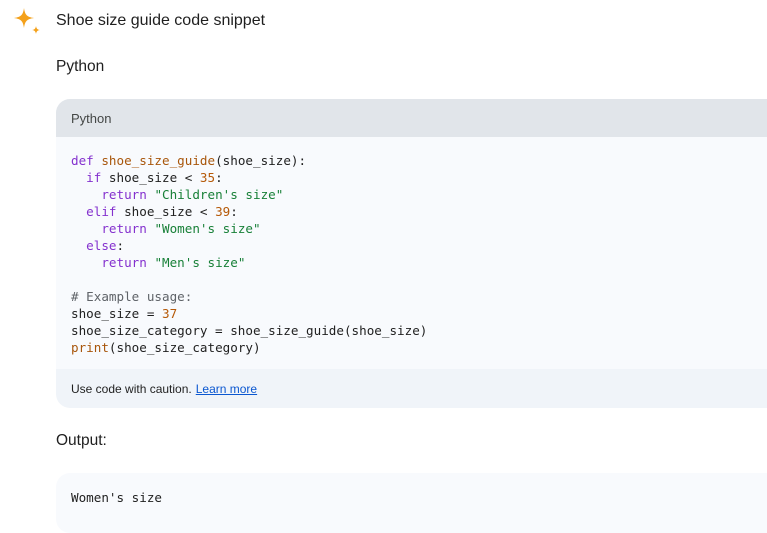 The height and width of the screenshot is (533, 767). I want to click on output-line: Women's size, so click(116, 497).